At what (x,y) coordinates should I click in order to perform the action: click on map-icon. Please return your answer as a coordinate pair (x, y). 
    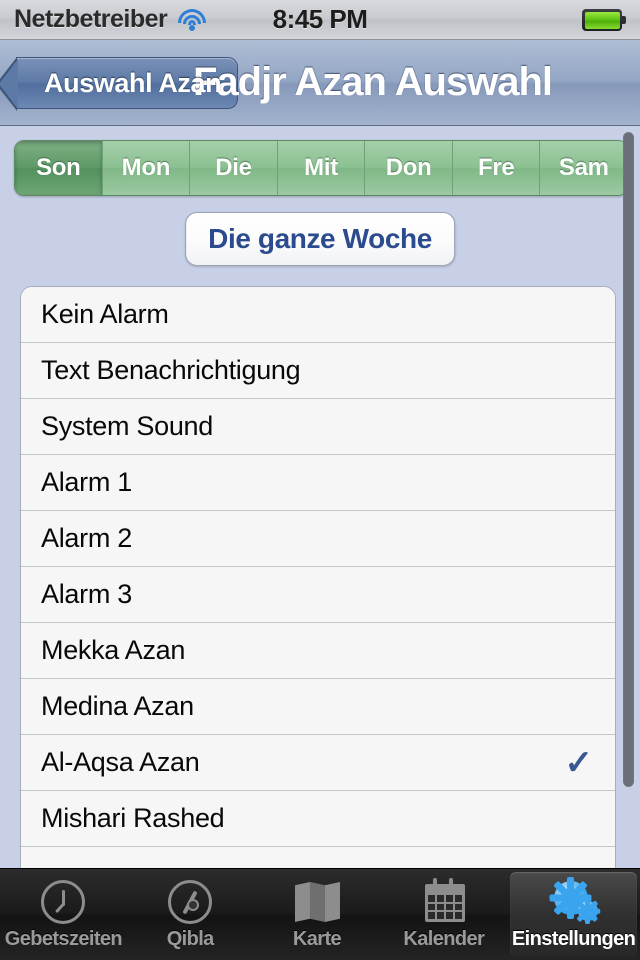
    Looking at the image, I should click on (317, 902).